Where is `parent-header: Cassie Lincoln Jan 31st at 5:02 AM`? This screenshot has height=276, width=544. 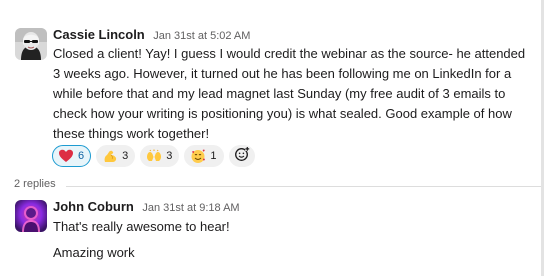
parent-header: Cassie Lincoln Jan 31st at 5:02 AM is located at coordinates (151, 35).